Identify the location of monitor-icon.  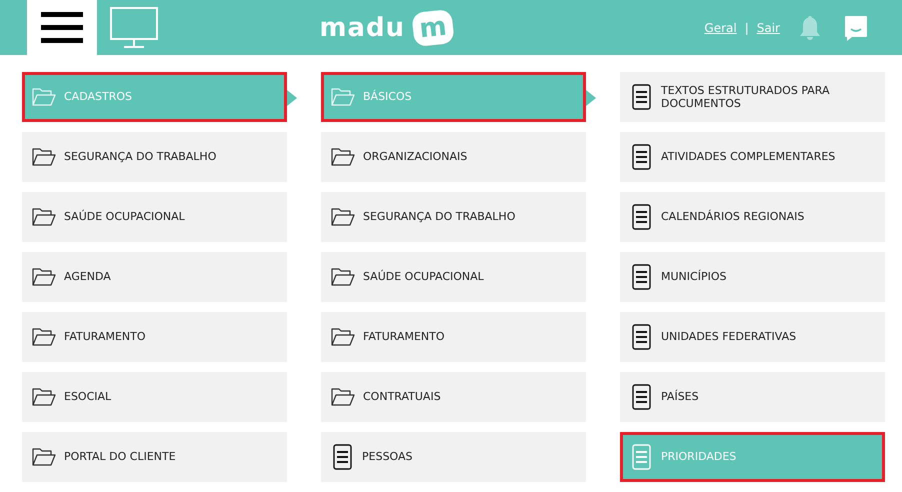
(134, 27).